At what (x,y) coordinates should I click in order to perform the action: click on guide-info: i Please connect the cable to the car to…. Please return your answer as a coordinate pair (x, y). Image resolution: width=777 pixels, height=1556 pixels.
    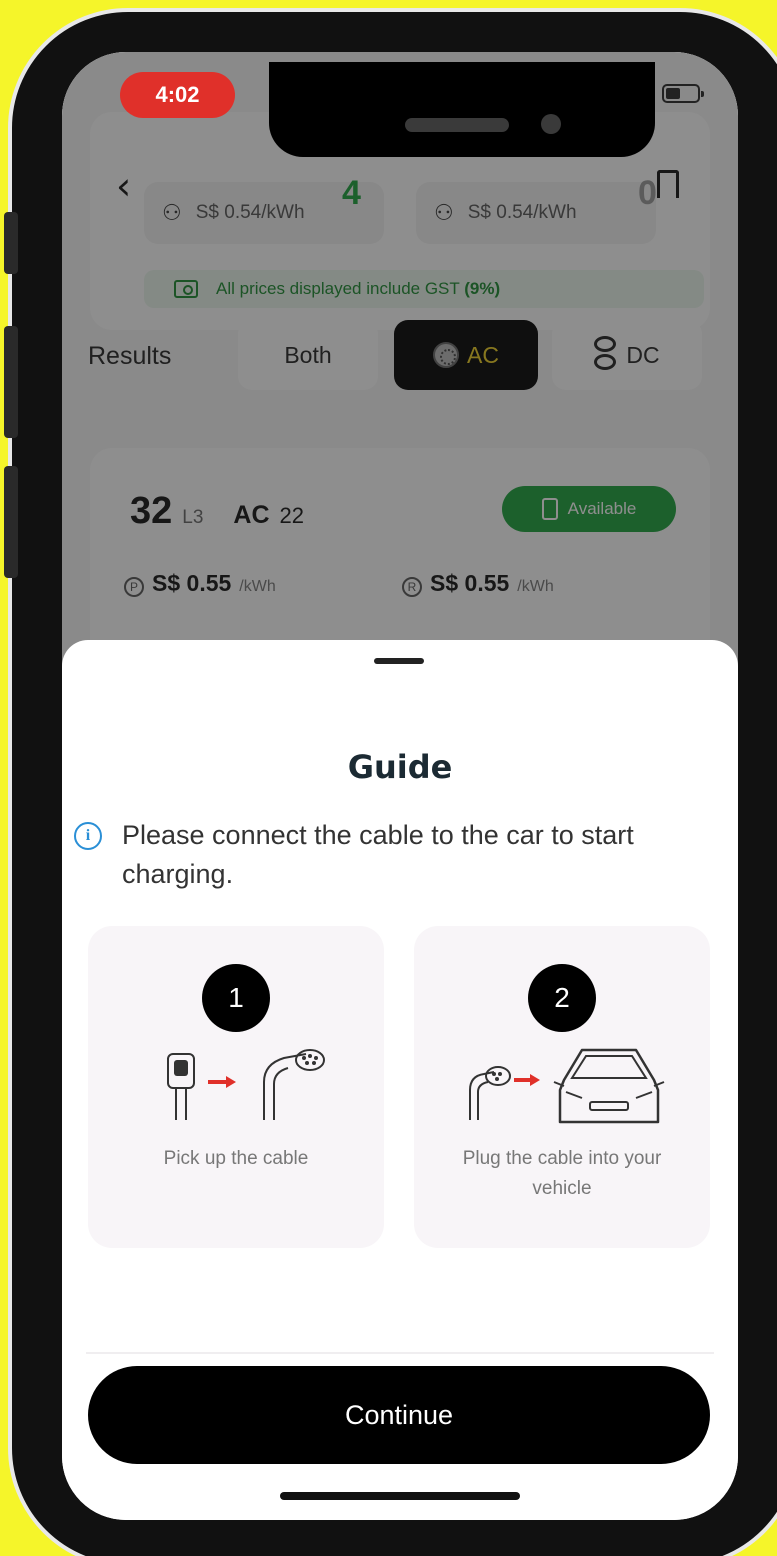
    Looking at the image, I should click on (399, 855).